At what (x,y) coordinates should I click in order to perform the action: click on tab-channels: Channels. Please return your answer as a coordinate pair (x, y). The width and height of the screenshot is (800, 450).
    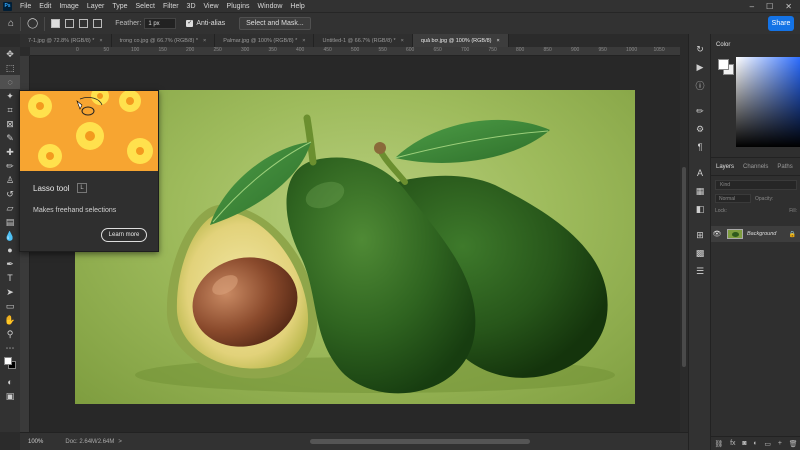
    Looking at the image, I should click on (755, 167).